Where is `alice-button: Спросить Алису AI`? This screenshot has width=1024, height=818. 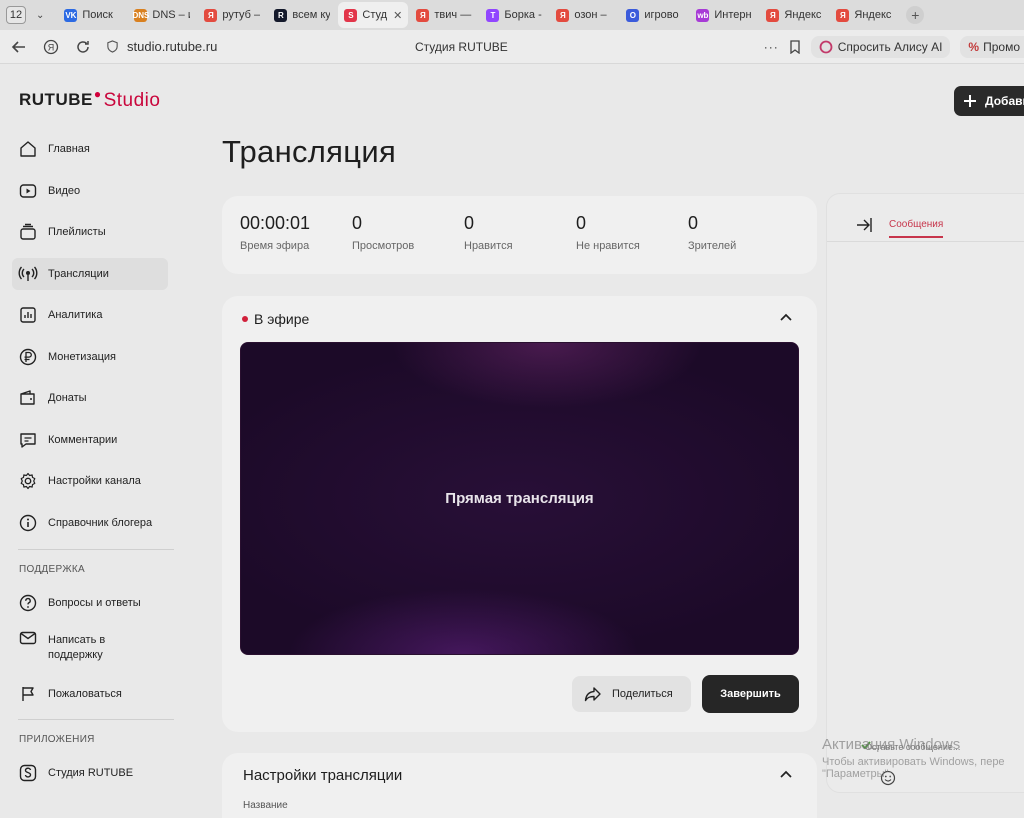
alice-button: Спросить Алису AI is located at coordinates (880, 46).